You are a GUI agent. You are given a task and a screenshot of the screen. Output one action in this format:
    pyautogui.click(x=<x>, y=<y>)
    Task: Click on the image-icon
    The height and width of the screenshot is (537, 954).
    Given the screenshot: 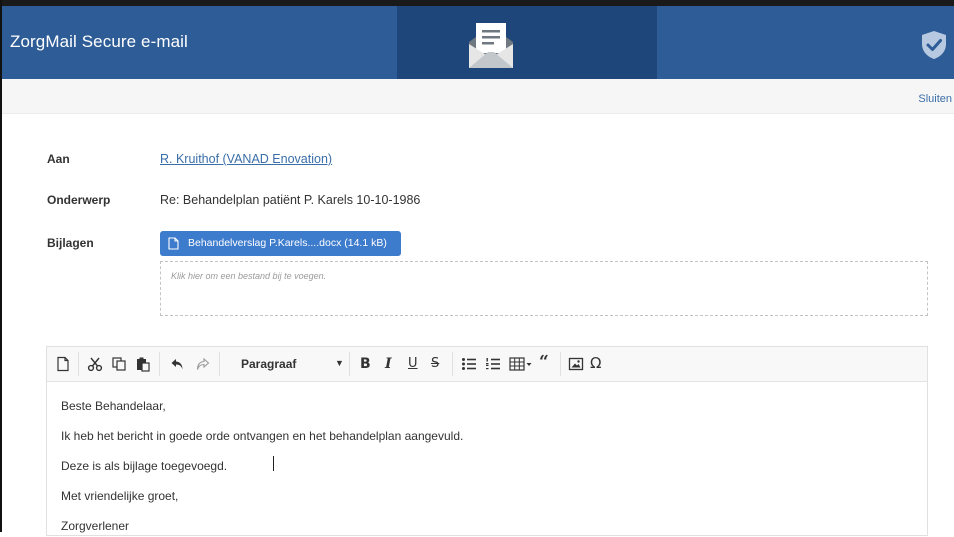 What is the action you would take?
    pyautogui.click(x=576, y=364)
    